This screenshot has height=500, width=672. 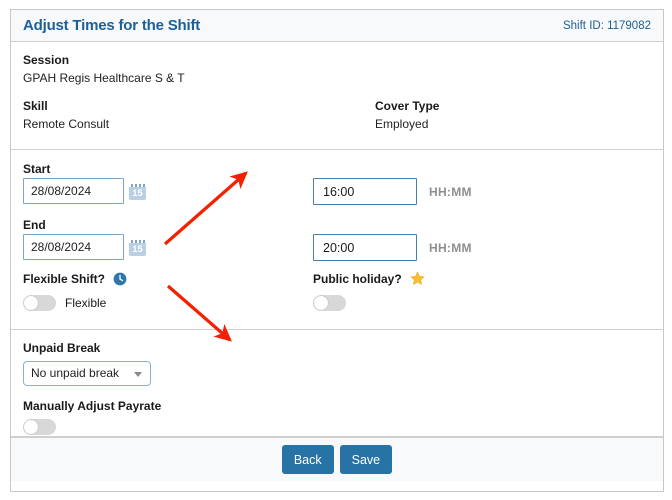 What do you see at coordinates (120, 281) in the screenshot?
I see `clock-icon` at bounding box center [120, 281].